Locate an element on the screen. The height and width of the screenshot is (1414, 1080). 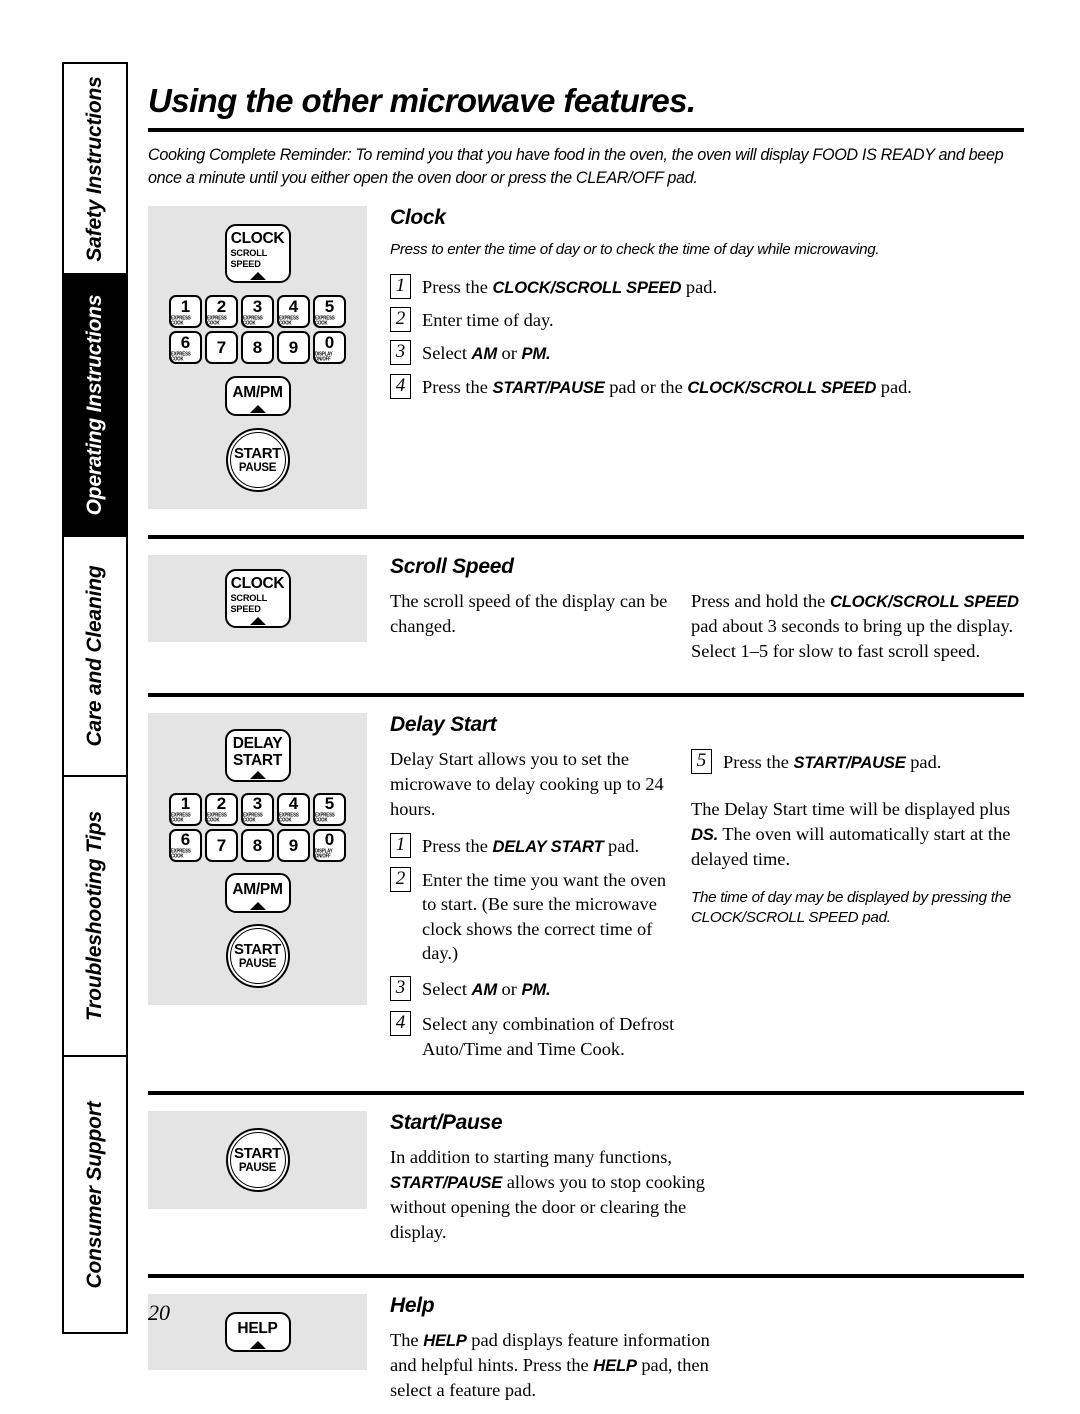
delay-start-step-3: 3 Select AM or PM. is located at coordinates (536, 988).